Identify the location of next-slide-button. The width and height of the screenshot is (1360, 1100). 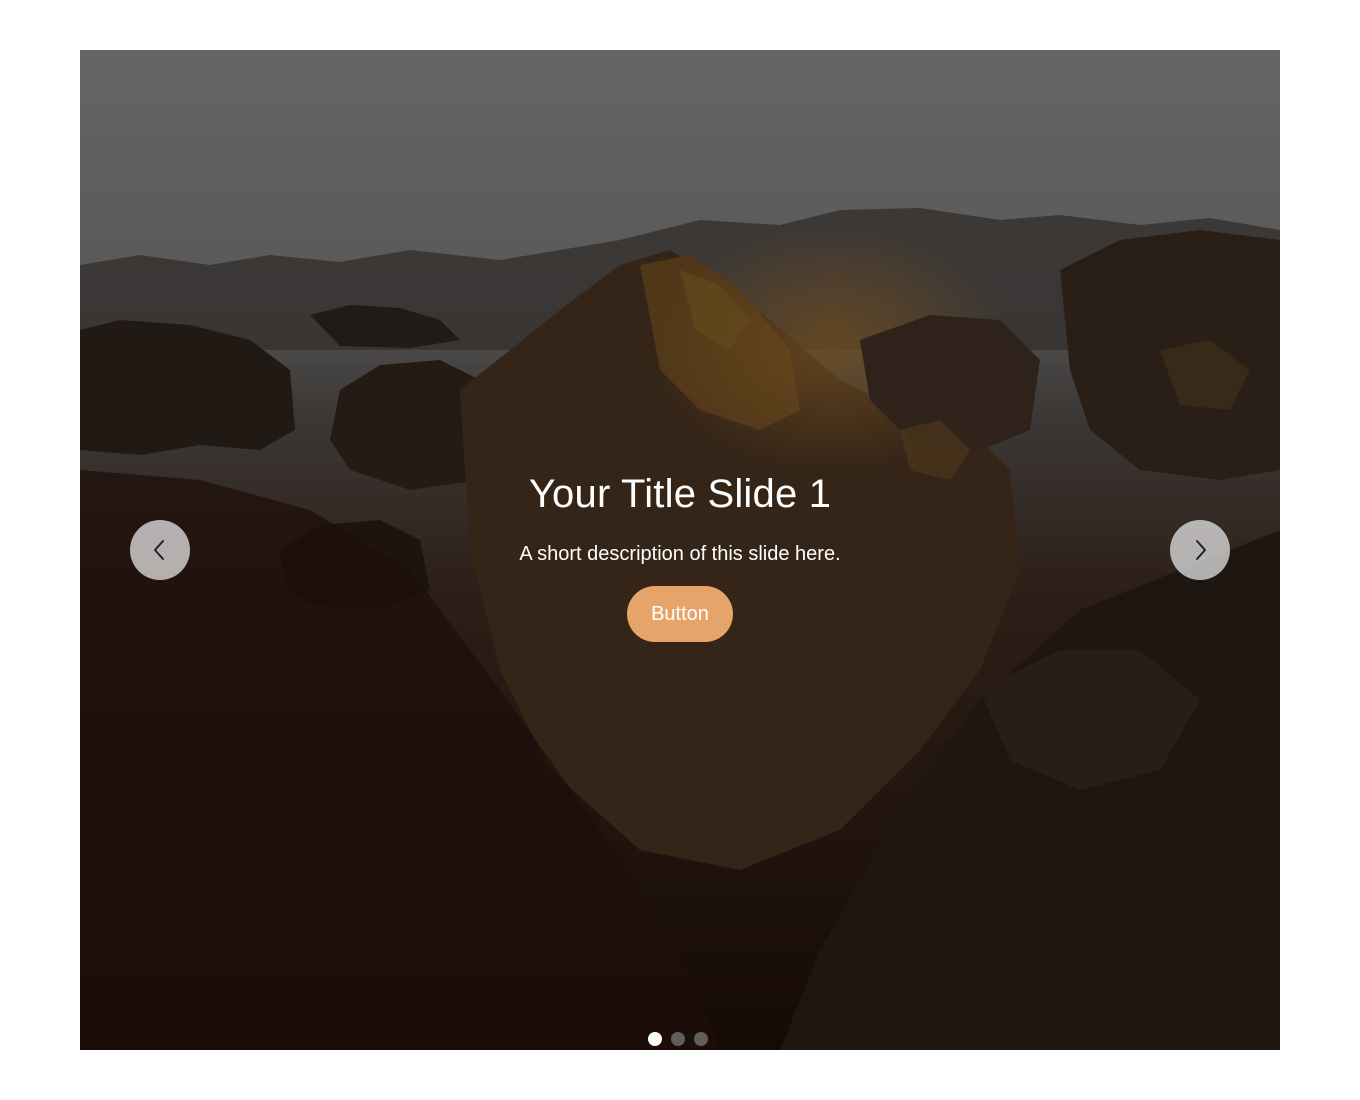
(1200, 550).